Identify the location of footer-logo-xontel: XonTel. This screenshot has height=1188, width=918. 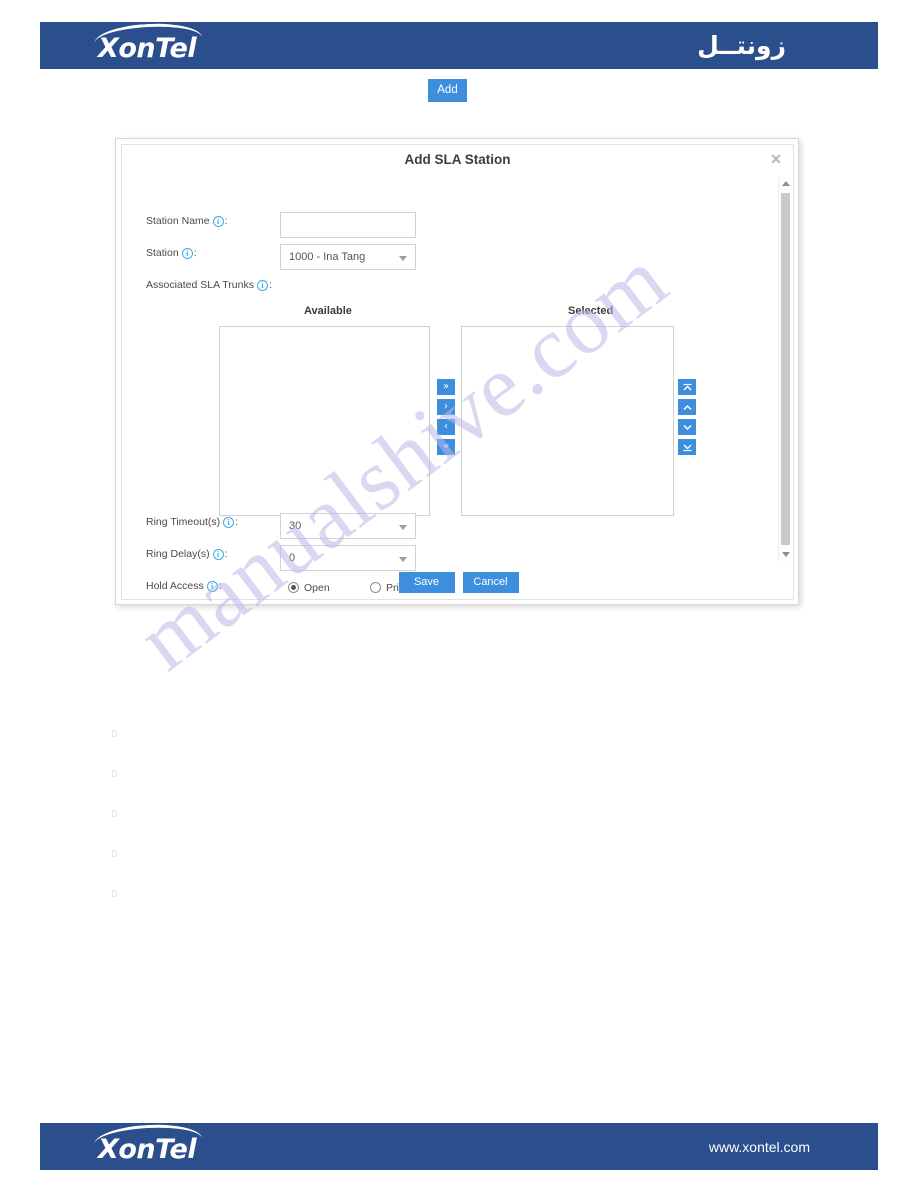
(148, 1143).